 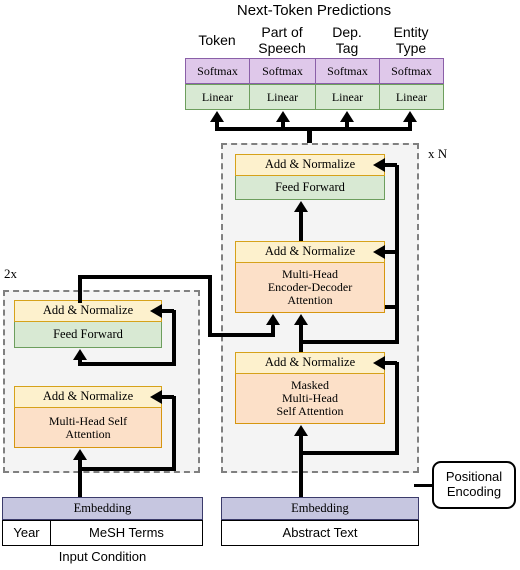 What do you see at coordinates (411, 32) in the screenshot?
I see `label-line-1: Entity` at bounding box center [411, 32].